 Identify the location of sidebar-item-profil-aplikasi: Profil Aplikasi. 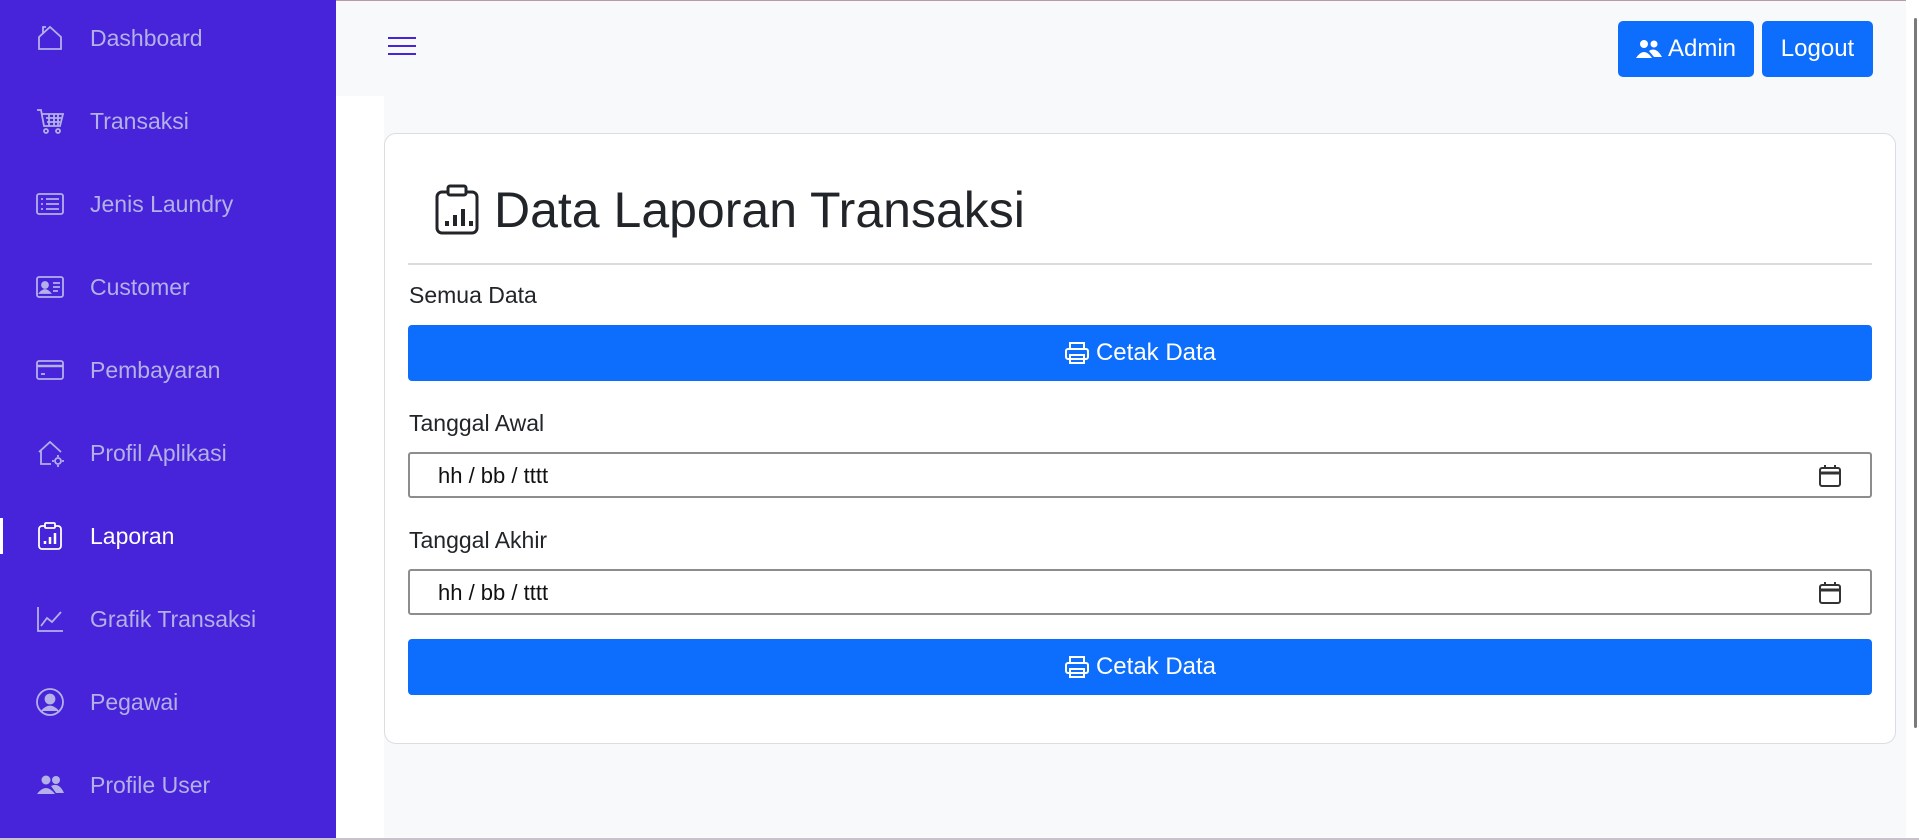
(168, 453).